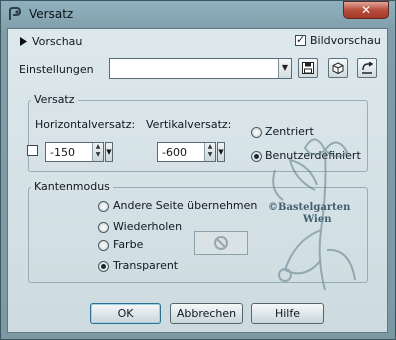 This screenshot has width=396, height=340. I want to click on vertical-dropdown-arrow: ▼, so click(221, 152).